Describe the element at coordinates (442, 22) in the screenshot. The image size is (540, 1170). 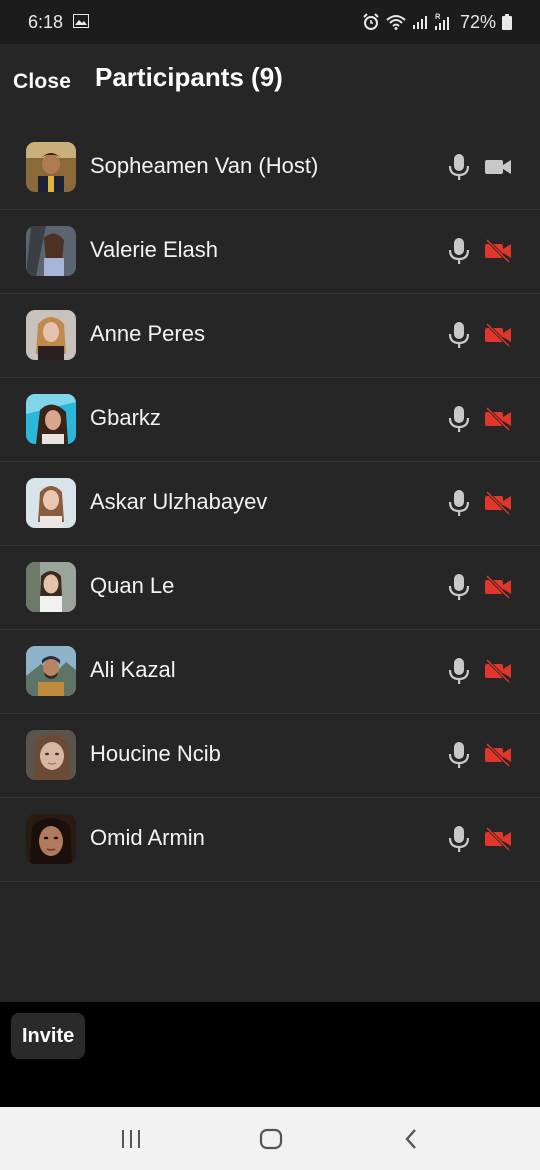
I see `signal-r-icon` at that location.